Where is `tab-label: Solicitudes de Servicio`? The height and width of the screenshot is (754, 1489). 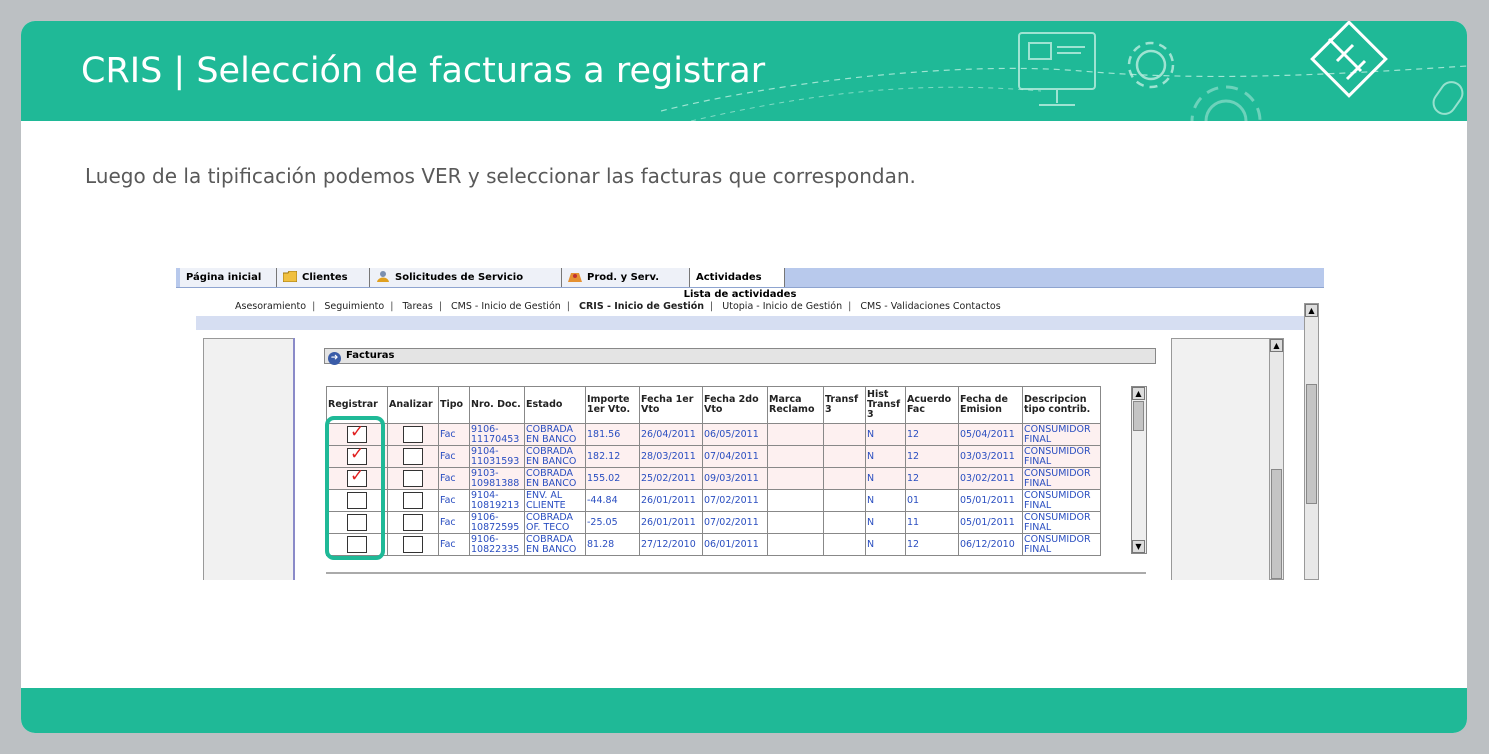
tab-label: Solicitudes de Servicio is located at coordinates (459, 277).